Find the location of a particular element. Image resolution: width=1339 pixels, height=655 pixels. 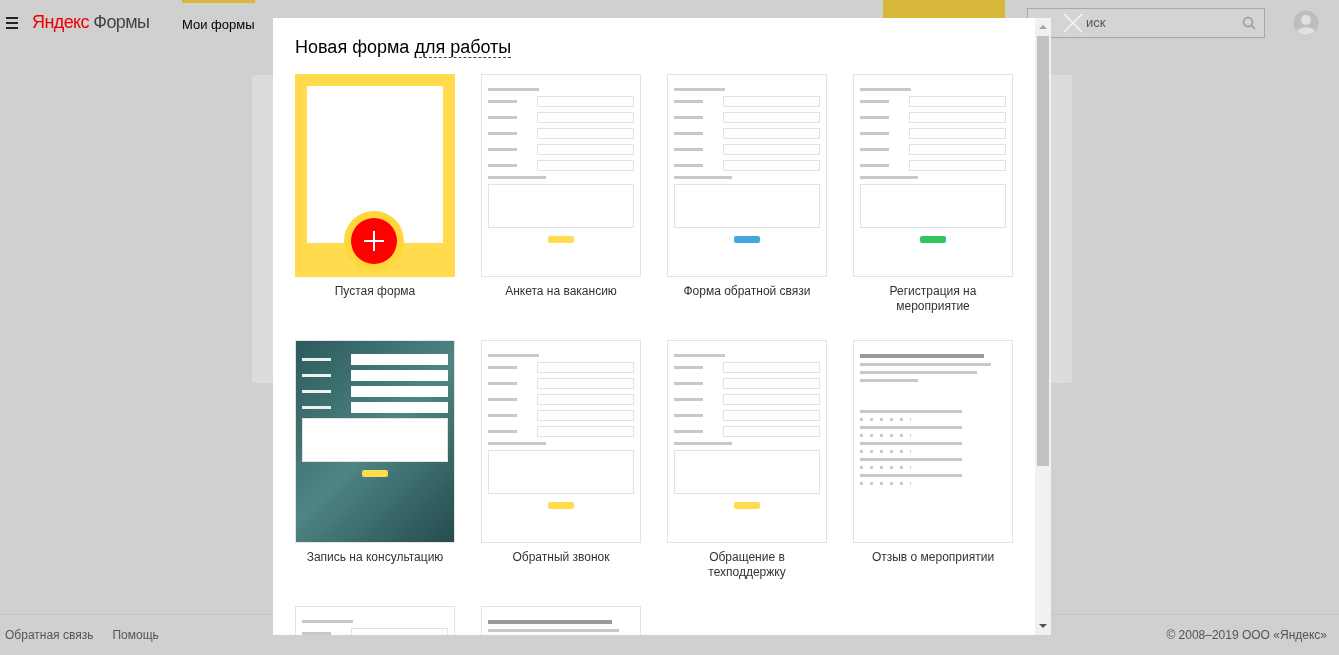

close-icon is located at coordinates (1073, 23).